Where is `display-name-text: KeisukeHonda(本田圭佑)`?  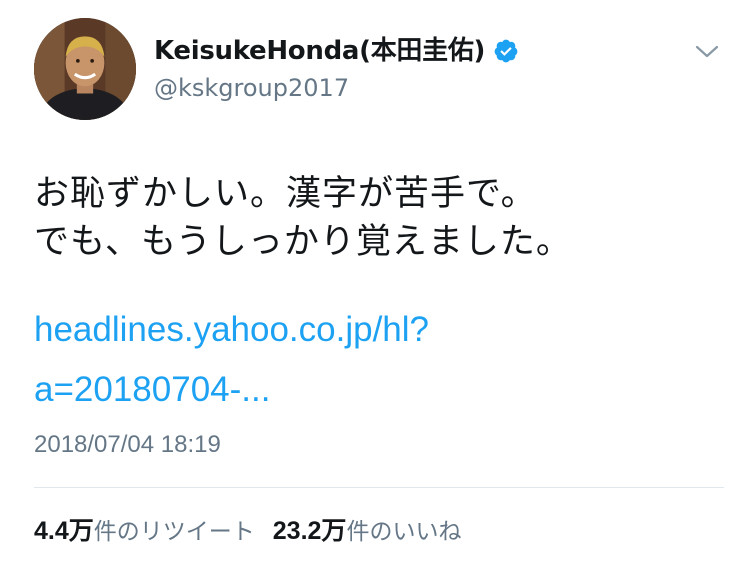
display-name-text: KeisukeHonda(本田圭佑) is located at coordinates (320, 51).